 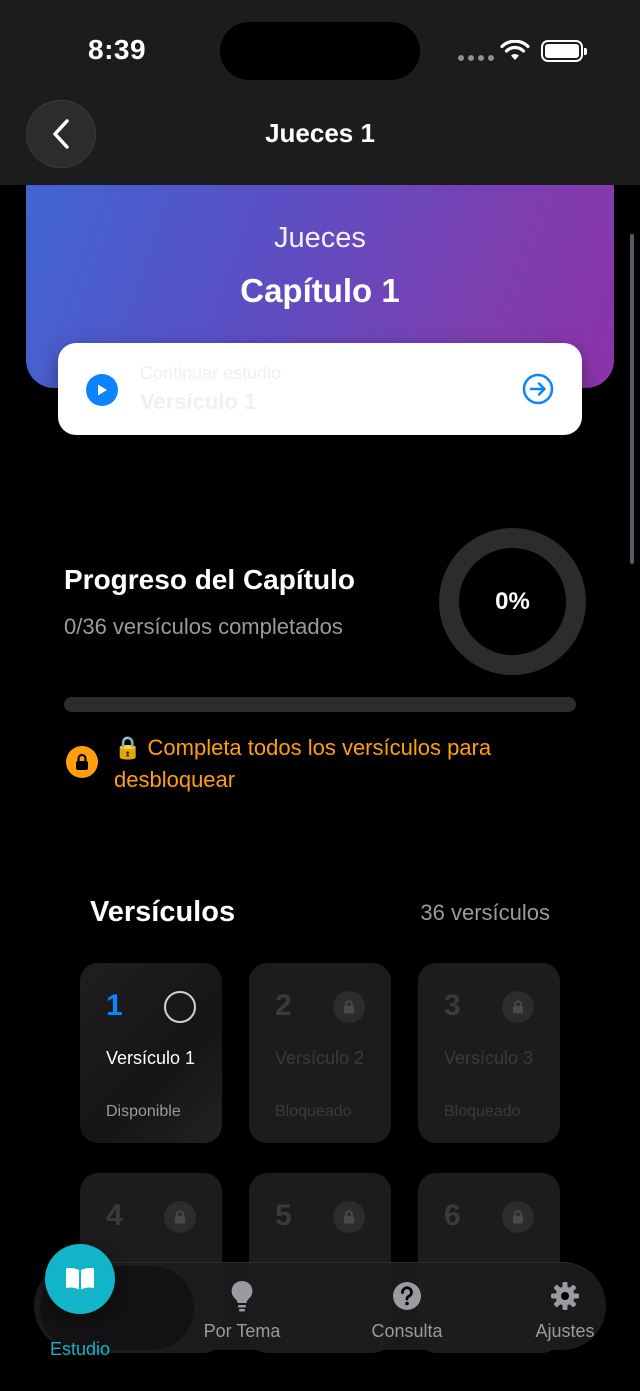 What do you see at coordinates (407, 1331) in the screenshot?
I see `tab-consulta-label: Consulta` at bounding box center [407, 1331].